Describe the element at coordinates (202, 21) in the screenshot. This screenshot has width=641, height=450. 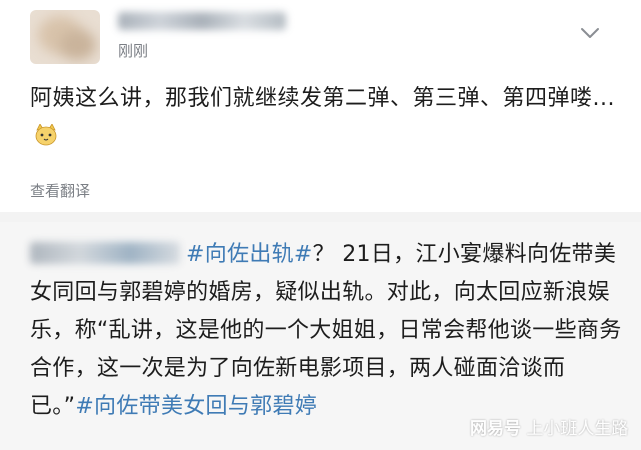
I see `username-blurred` at that location.